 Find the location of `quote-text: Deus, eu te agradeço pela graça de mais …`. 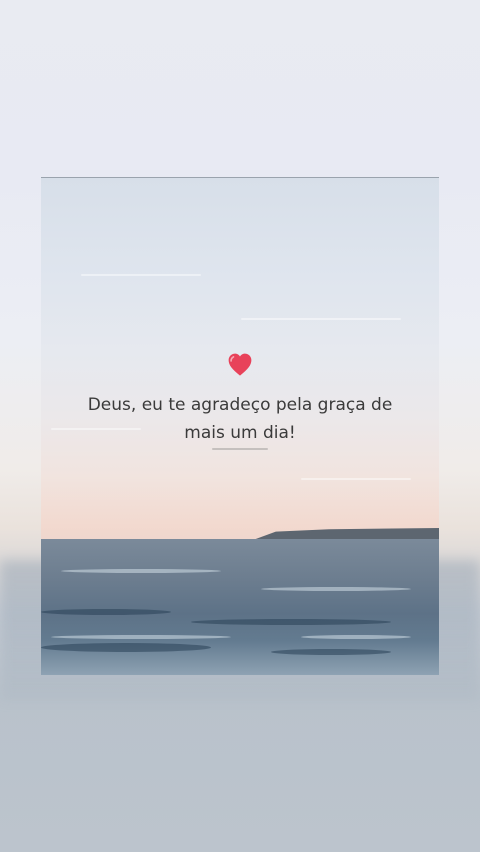

quote-text: Deus, eu te agradeço pela graça de mais … is located at coordinates (240, 419).